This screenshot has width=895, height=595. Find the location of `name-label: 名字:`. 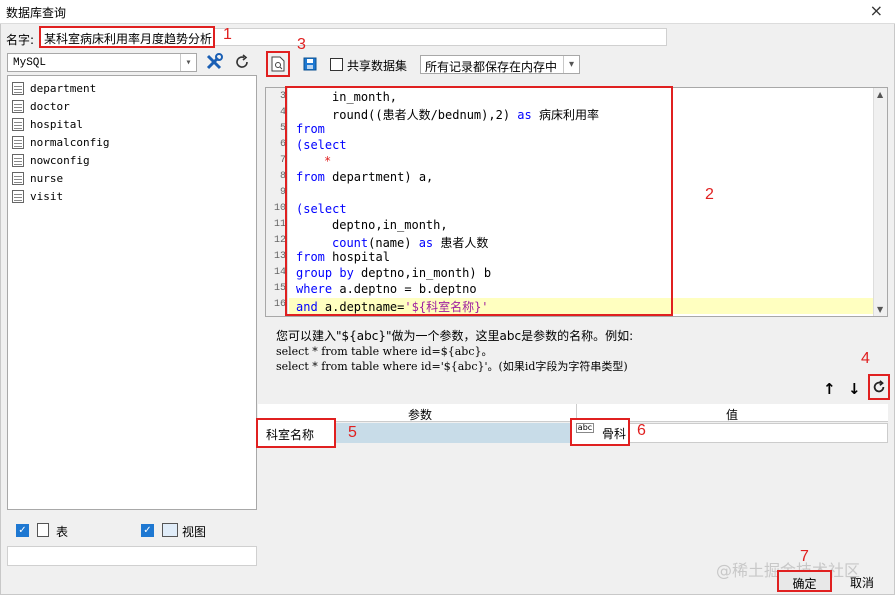

name-label: 名字: is located at coordinates (20, 40).